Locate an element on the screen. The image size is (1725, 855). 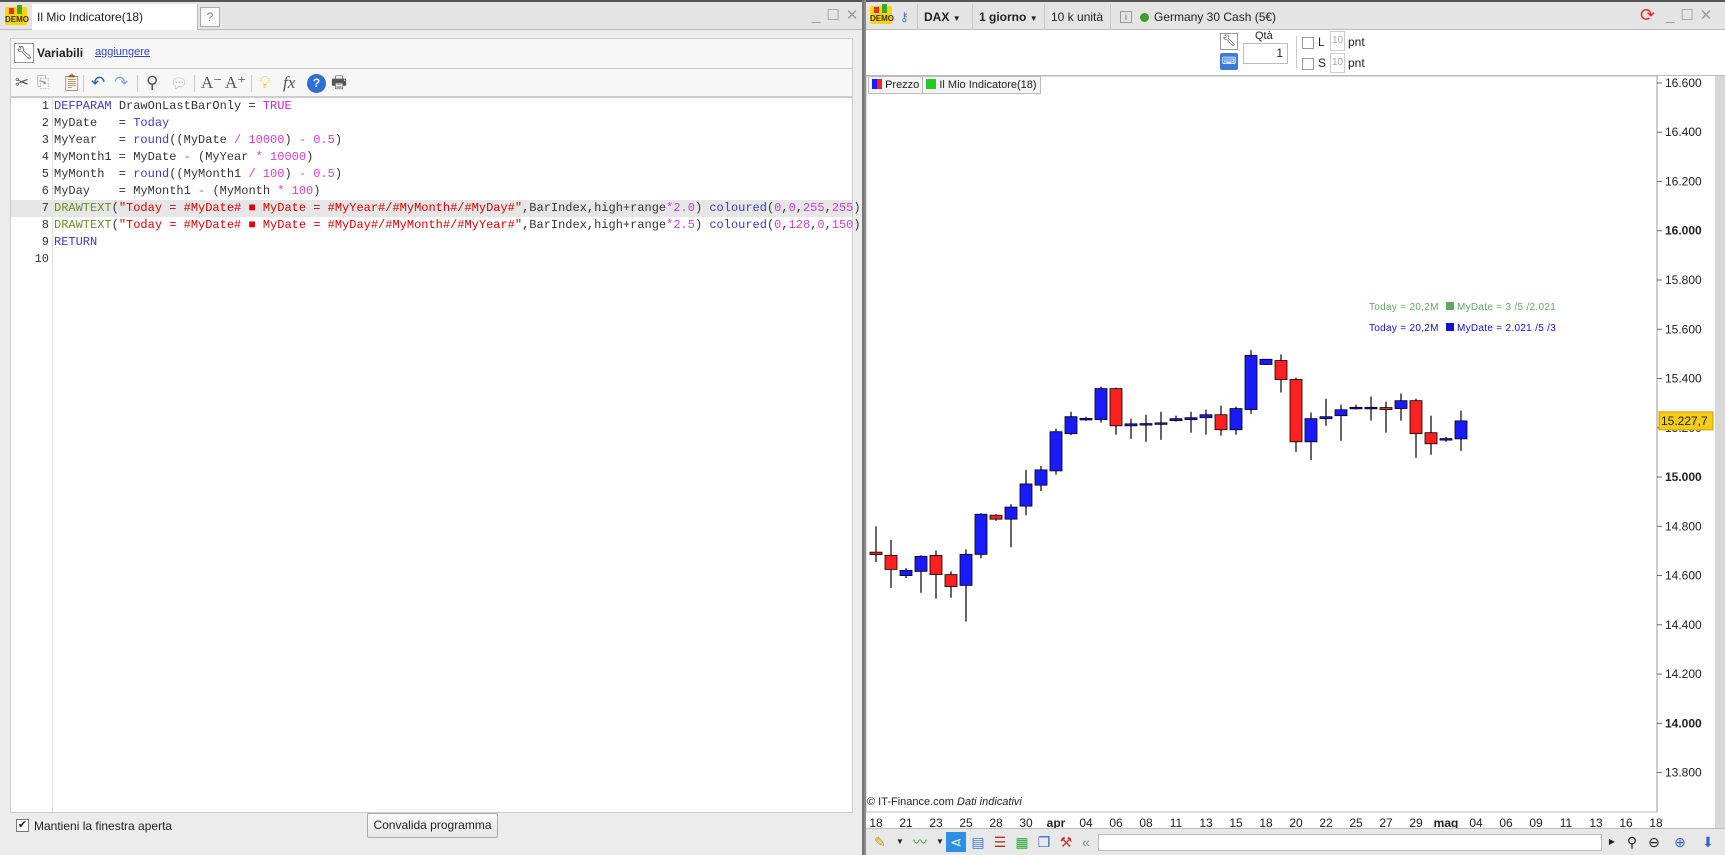
help-icon: ? is located at coordinates (316, 83).